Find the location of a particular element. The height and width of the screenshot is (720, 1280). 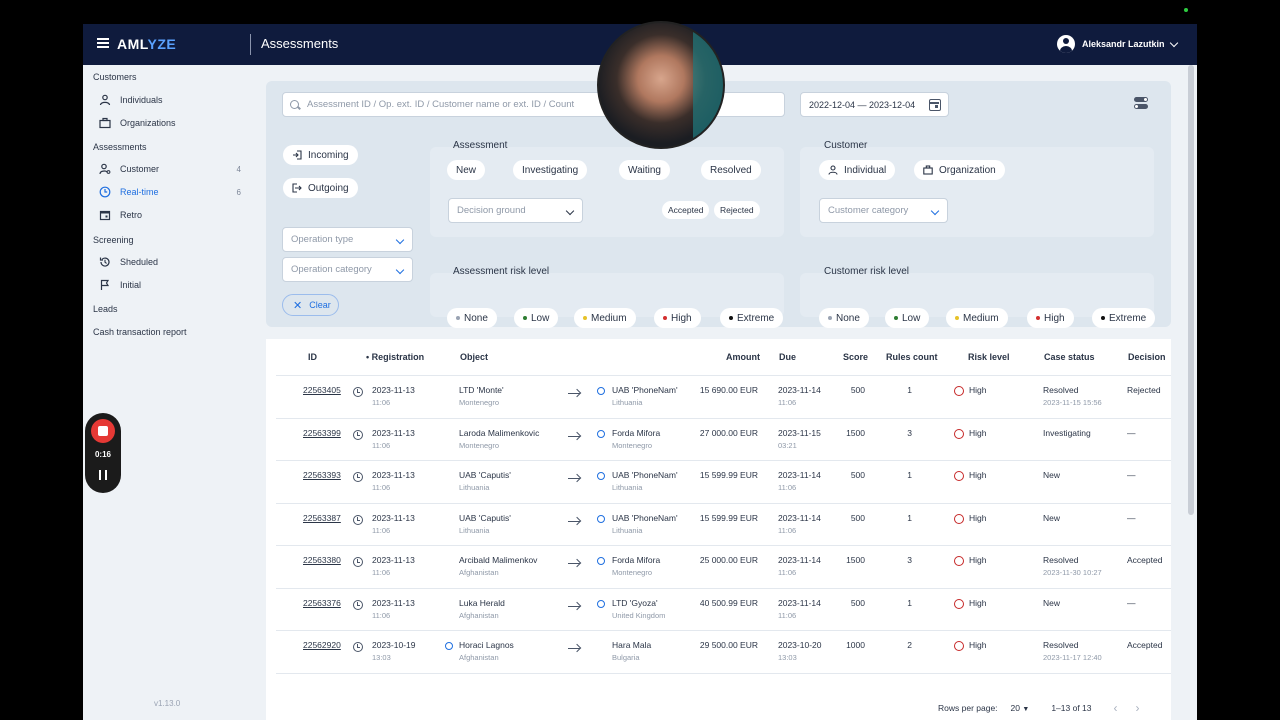

sidebar-item-label: Retro is located at coordinates (131, 215).